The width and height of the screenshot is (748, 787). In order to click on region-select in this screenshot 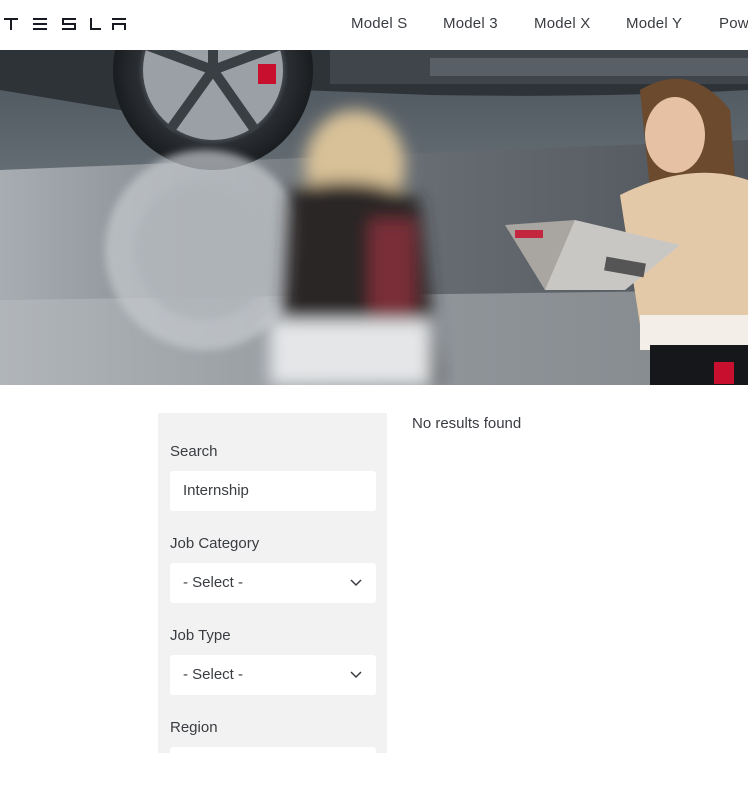, I will do `click(273, 767)`.